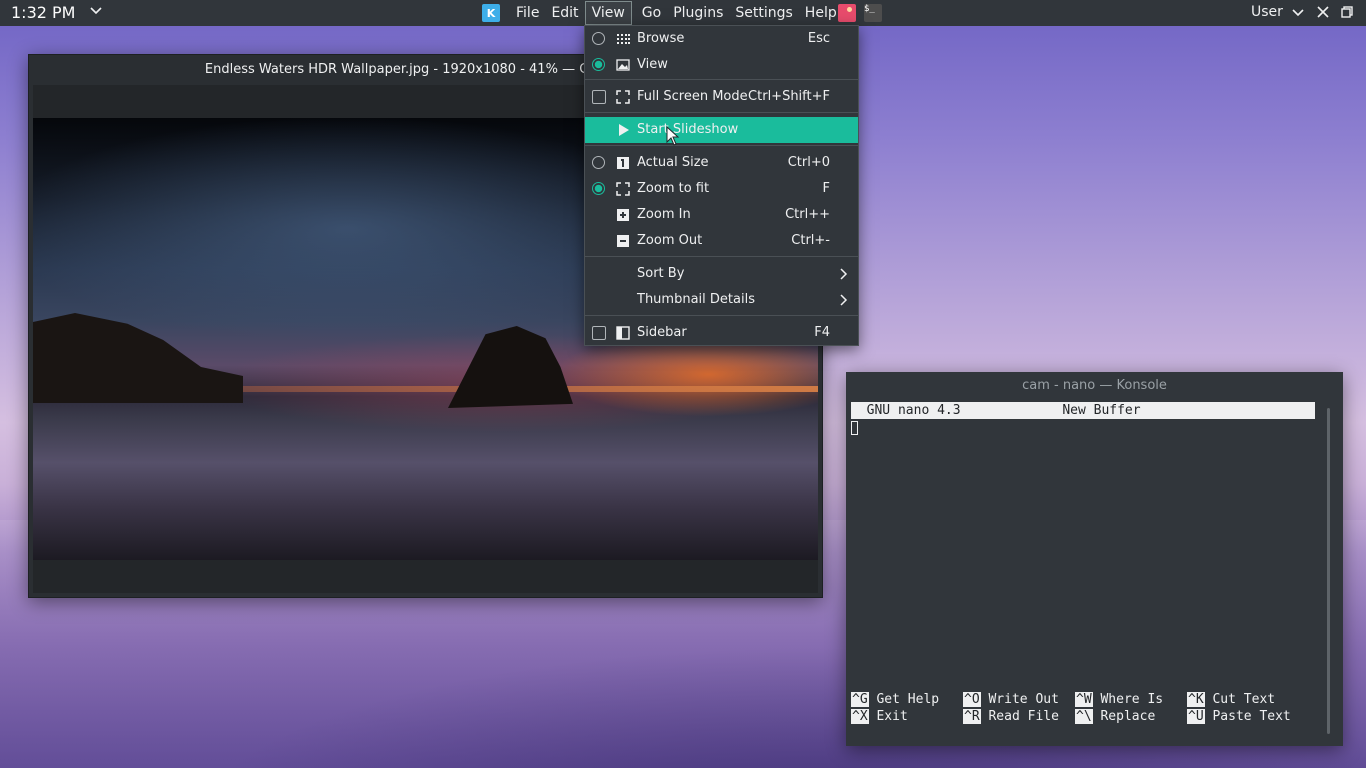 Image resolution: width=1366 pixels, height=768 pixels. What do you see at coordinates (651, 13) in the screenshot?
I see `menu-go: Go` at bounding box center [651, 13].